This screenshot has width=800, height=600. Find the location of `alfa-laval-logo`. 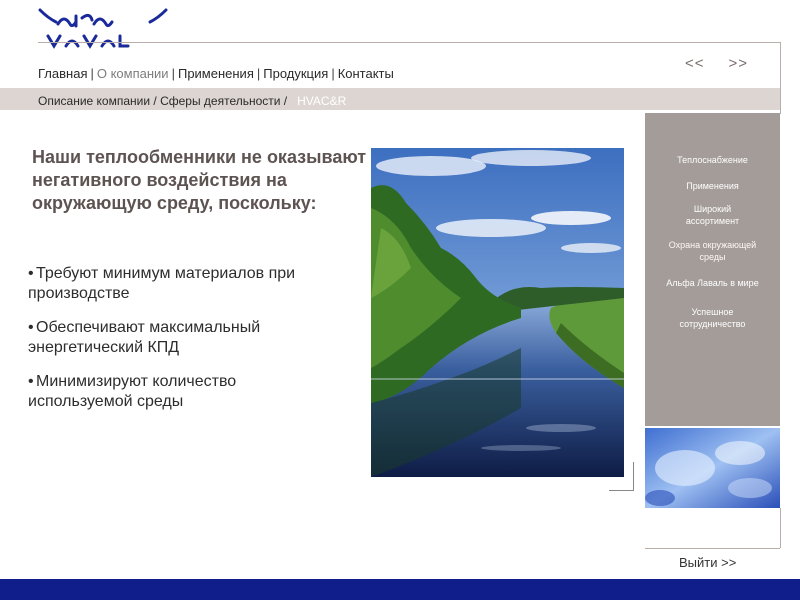

alfa-laval-logo is located at coordinates (103, 28).